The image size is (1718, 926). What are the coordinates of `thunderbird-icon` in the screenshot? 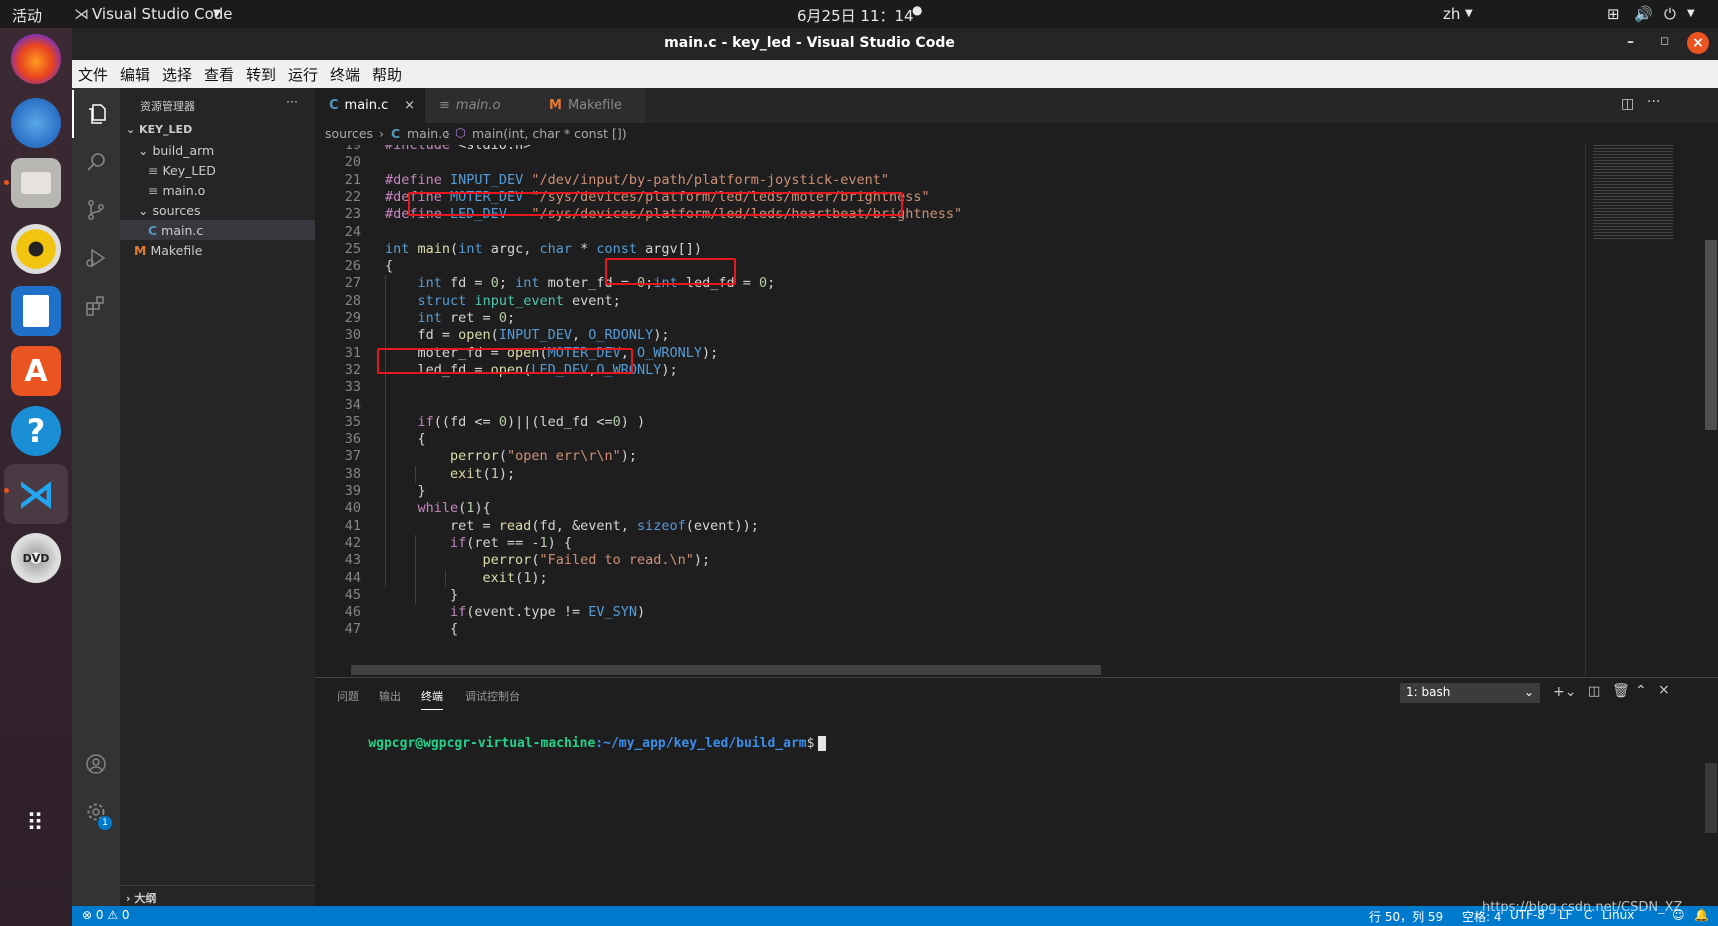 It's located at (36, 123).